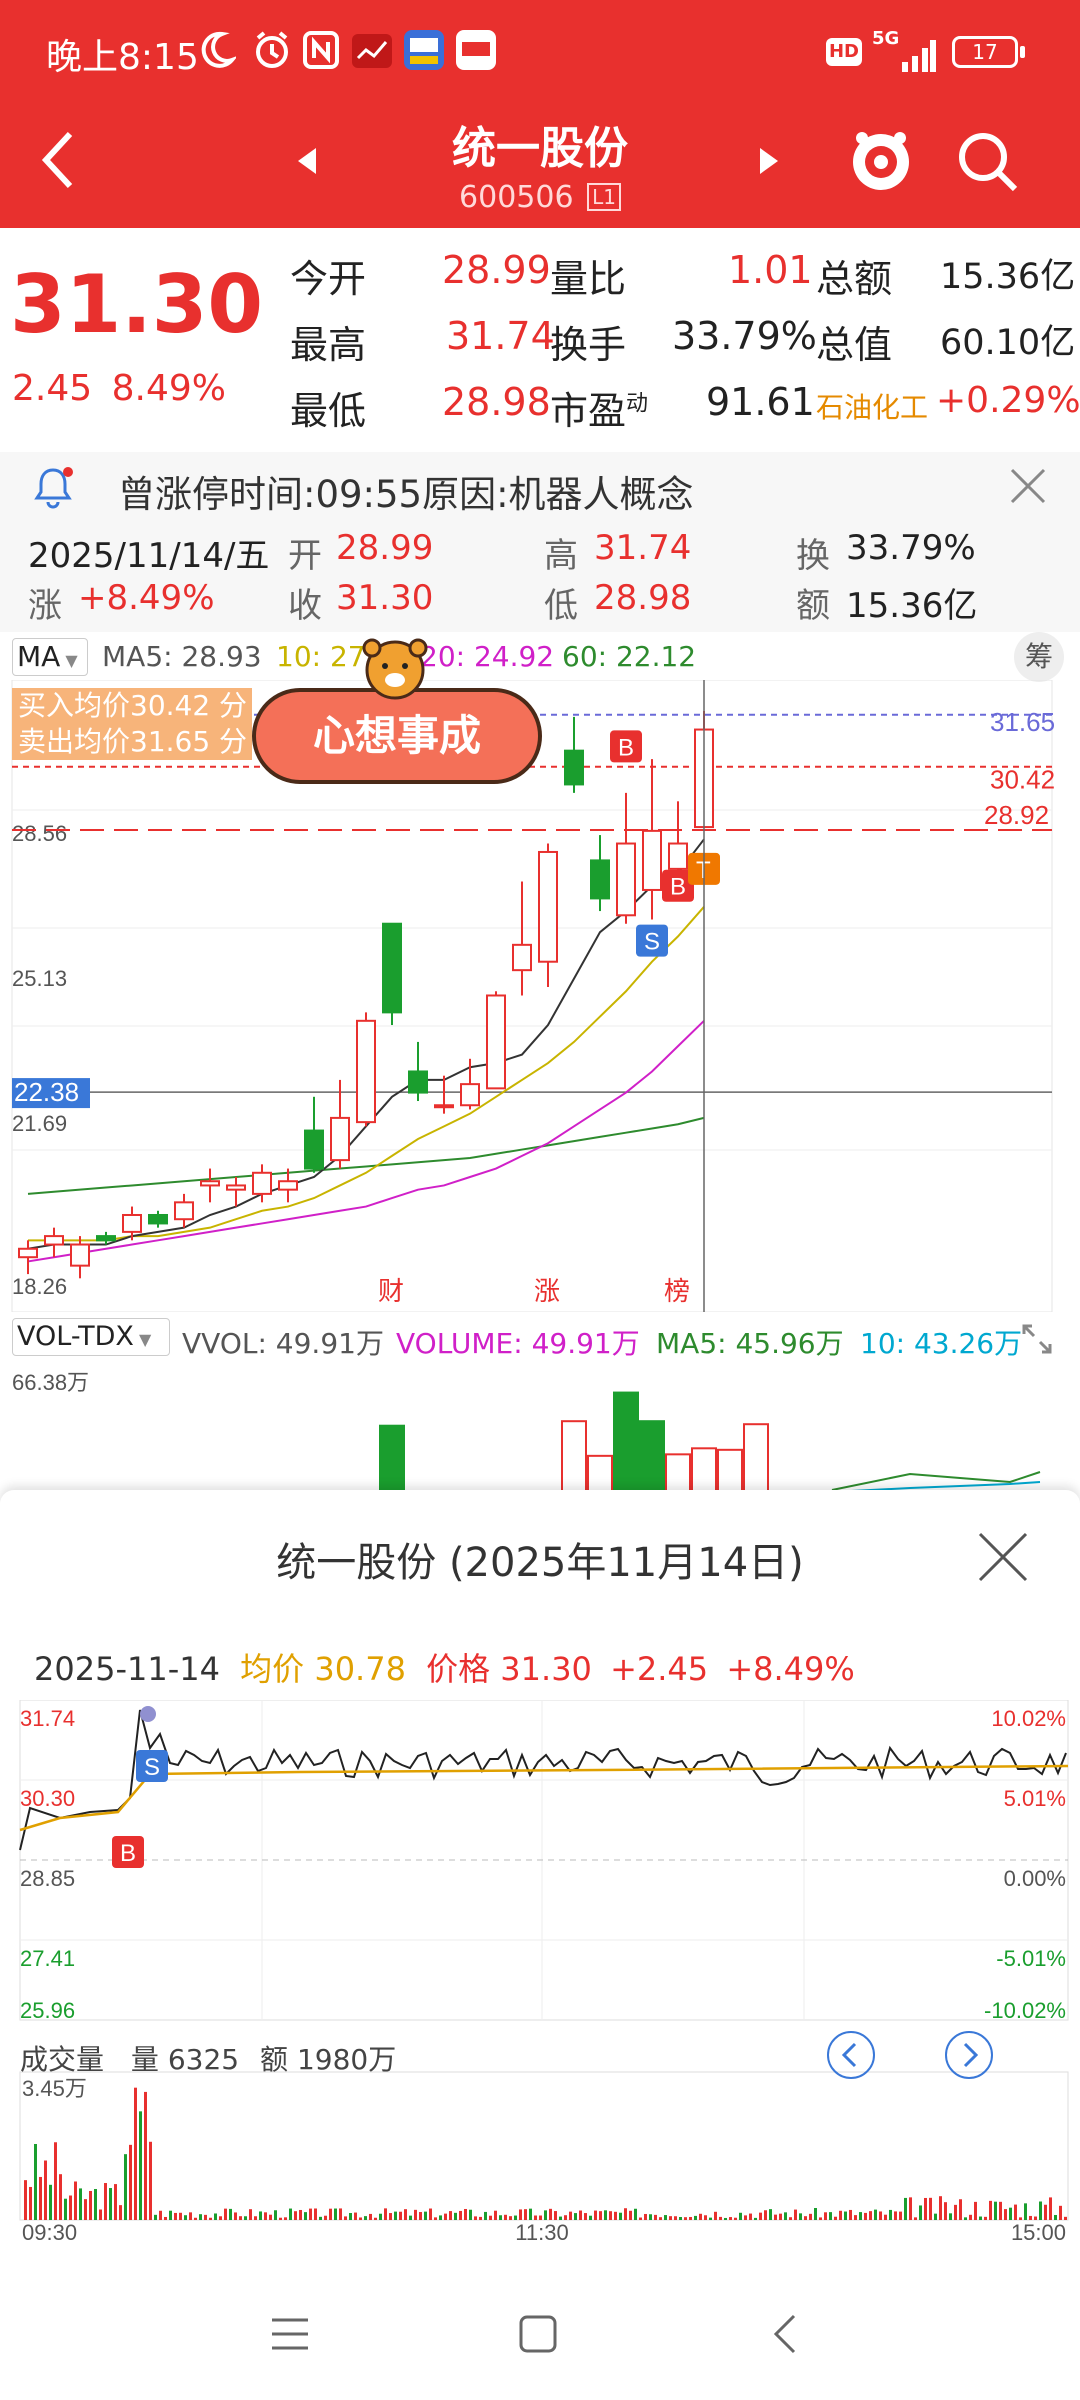 This screenshot has height=2400, width=1080. I want to click on hd-badge: HD, so click(844, 52).